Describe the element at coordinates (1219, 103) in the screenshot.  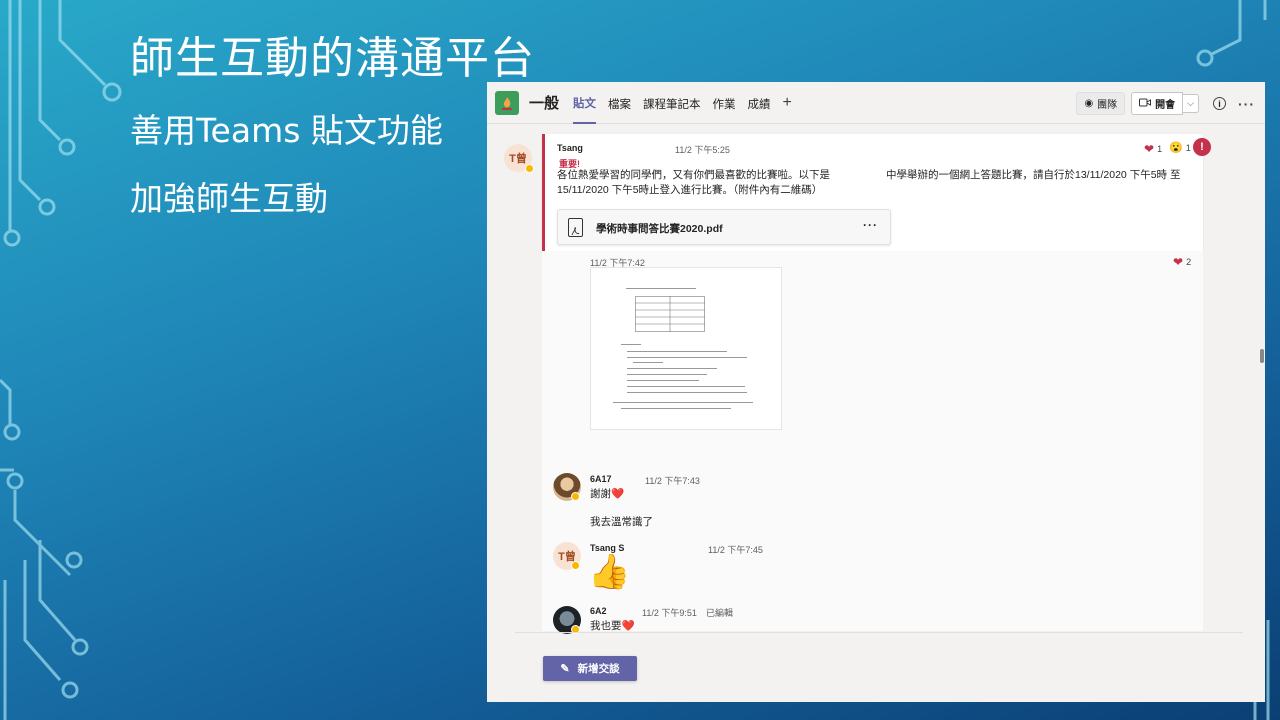
I see `info-icon: i` at that location.